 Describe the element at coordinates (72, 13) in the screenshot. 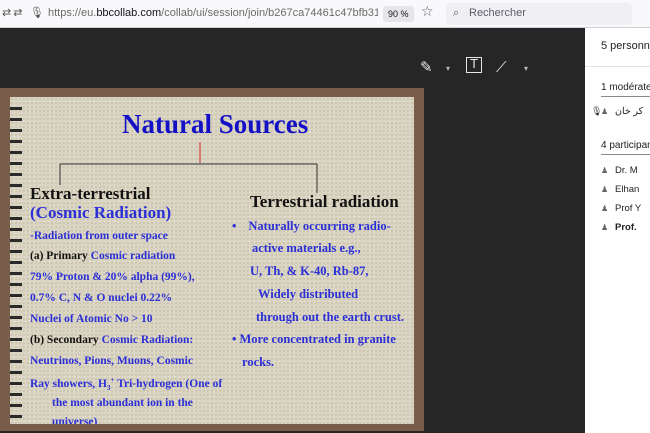

I see `url-prefix: https://eu.` at that location.